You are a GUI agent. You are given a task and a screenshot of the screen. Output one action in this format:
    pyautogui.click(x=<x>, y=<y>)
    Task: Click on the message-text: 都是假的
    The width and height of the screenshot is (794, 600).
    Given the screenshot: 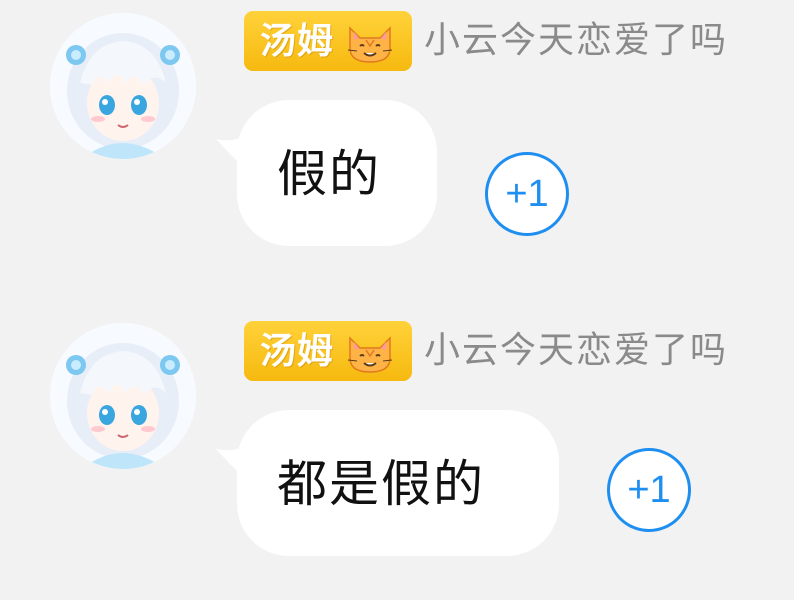 What is the action you would take?
    pyautogui.click(x=381, y=484)
    